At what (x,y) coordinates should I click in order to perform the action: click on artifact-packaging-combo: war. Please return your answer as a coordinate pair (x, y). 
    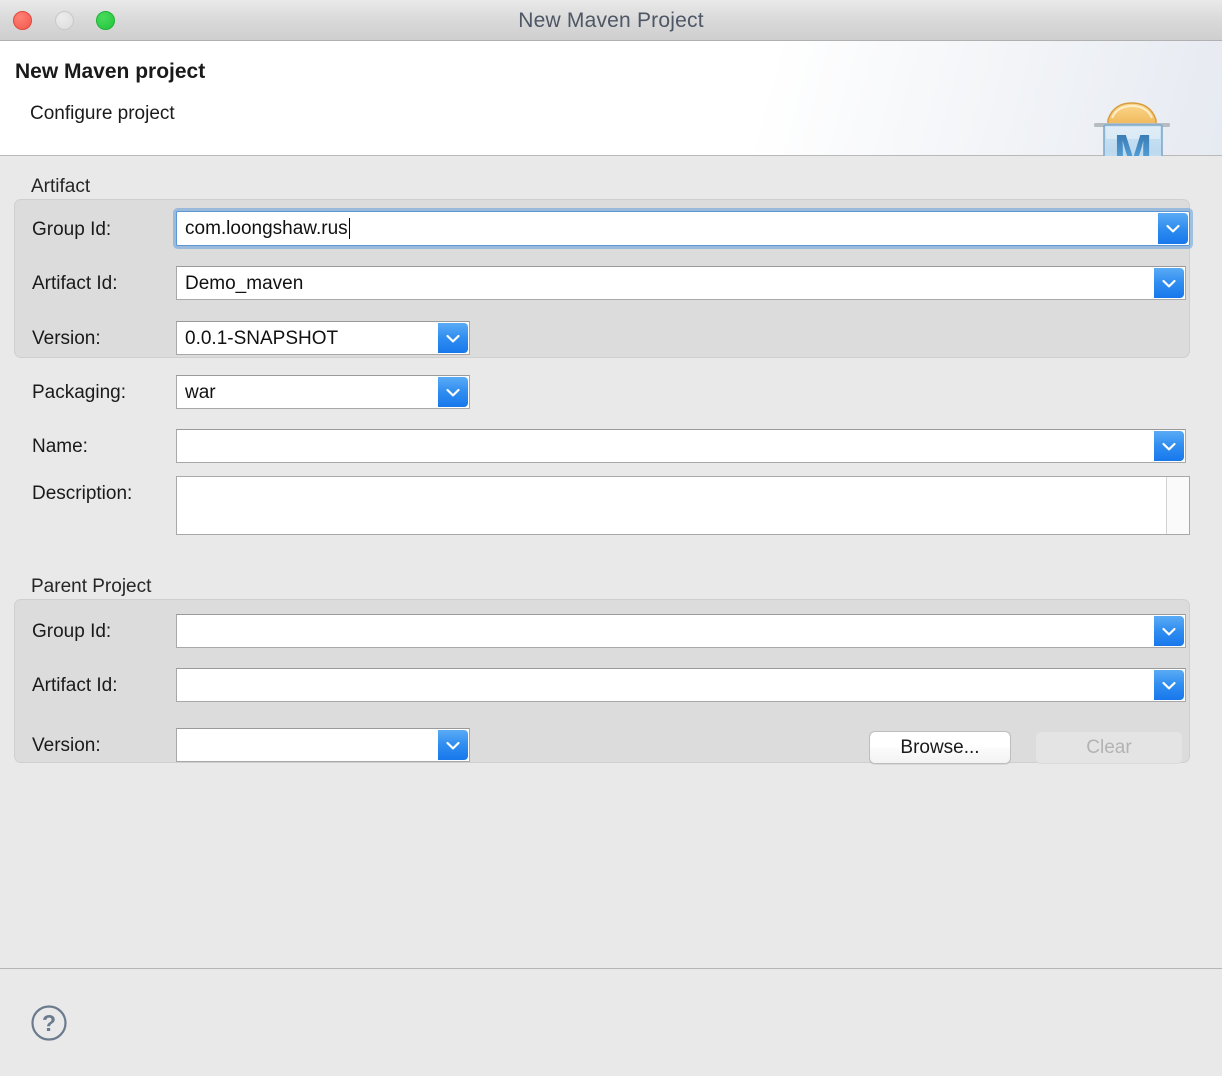
    Looking at the image, I should click on (323, 392).